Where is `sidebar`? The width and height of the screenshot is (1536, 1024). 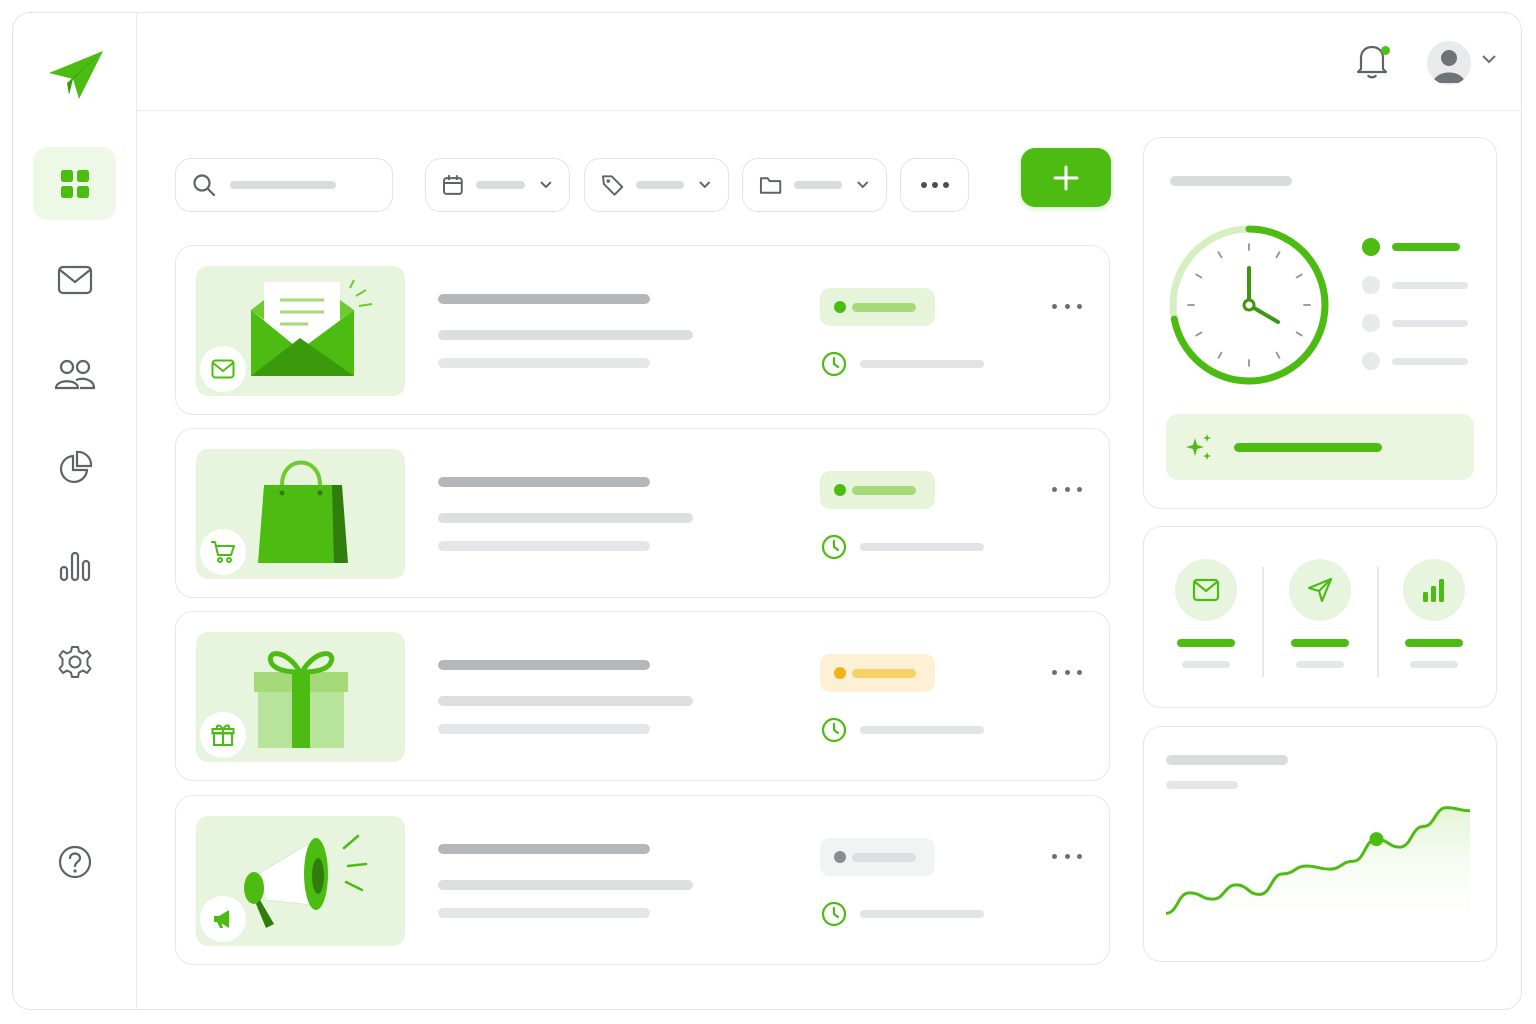
sidebar is located at coordinates (75, 511).